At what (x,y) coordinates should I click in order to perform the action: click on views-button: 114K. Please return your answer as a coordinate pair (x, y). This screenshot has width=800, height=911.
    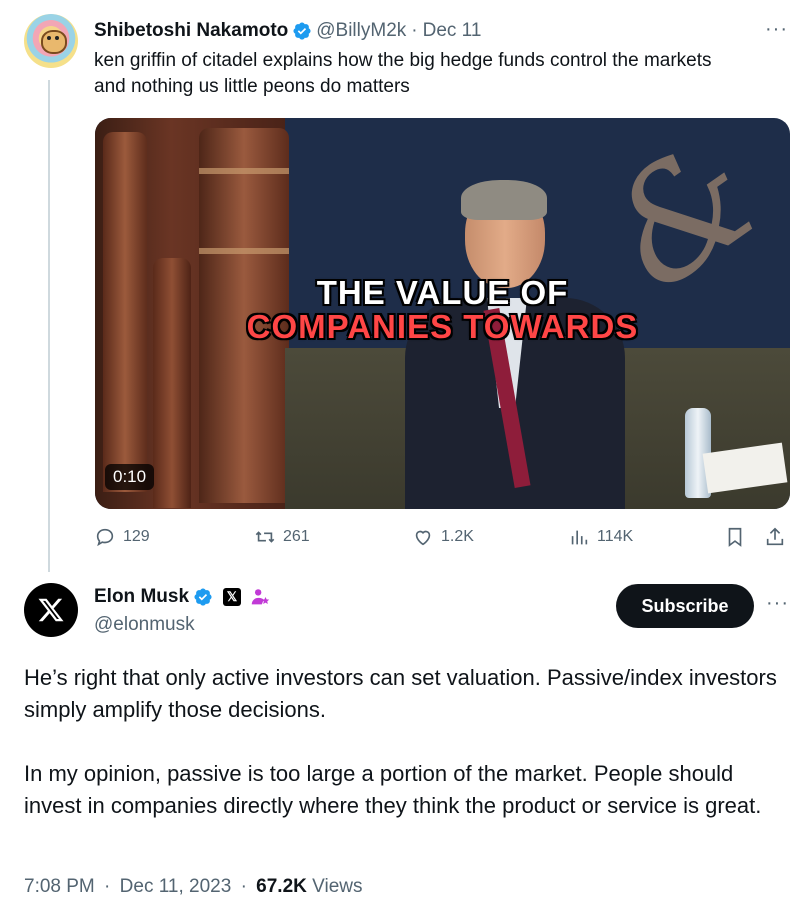
    Looking at the image, I should click on (600, 537).